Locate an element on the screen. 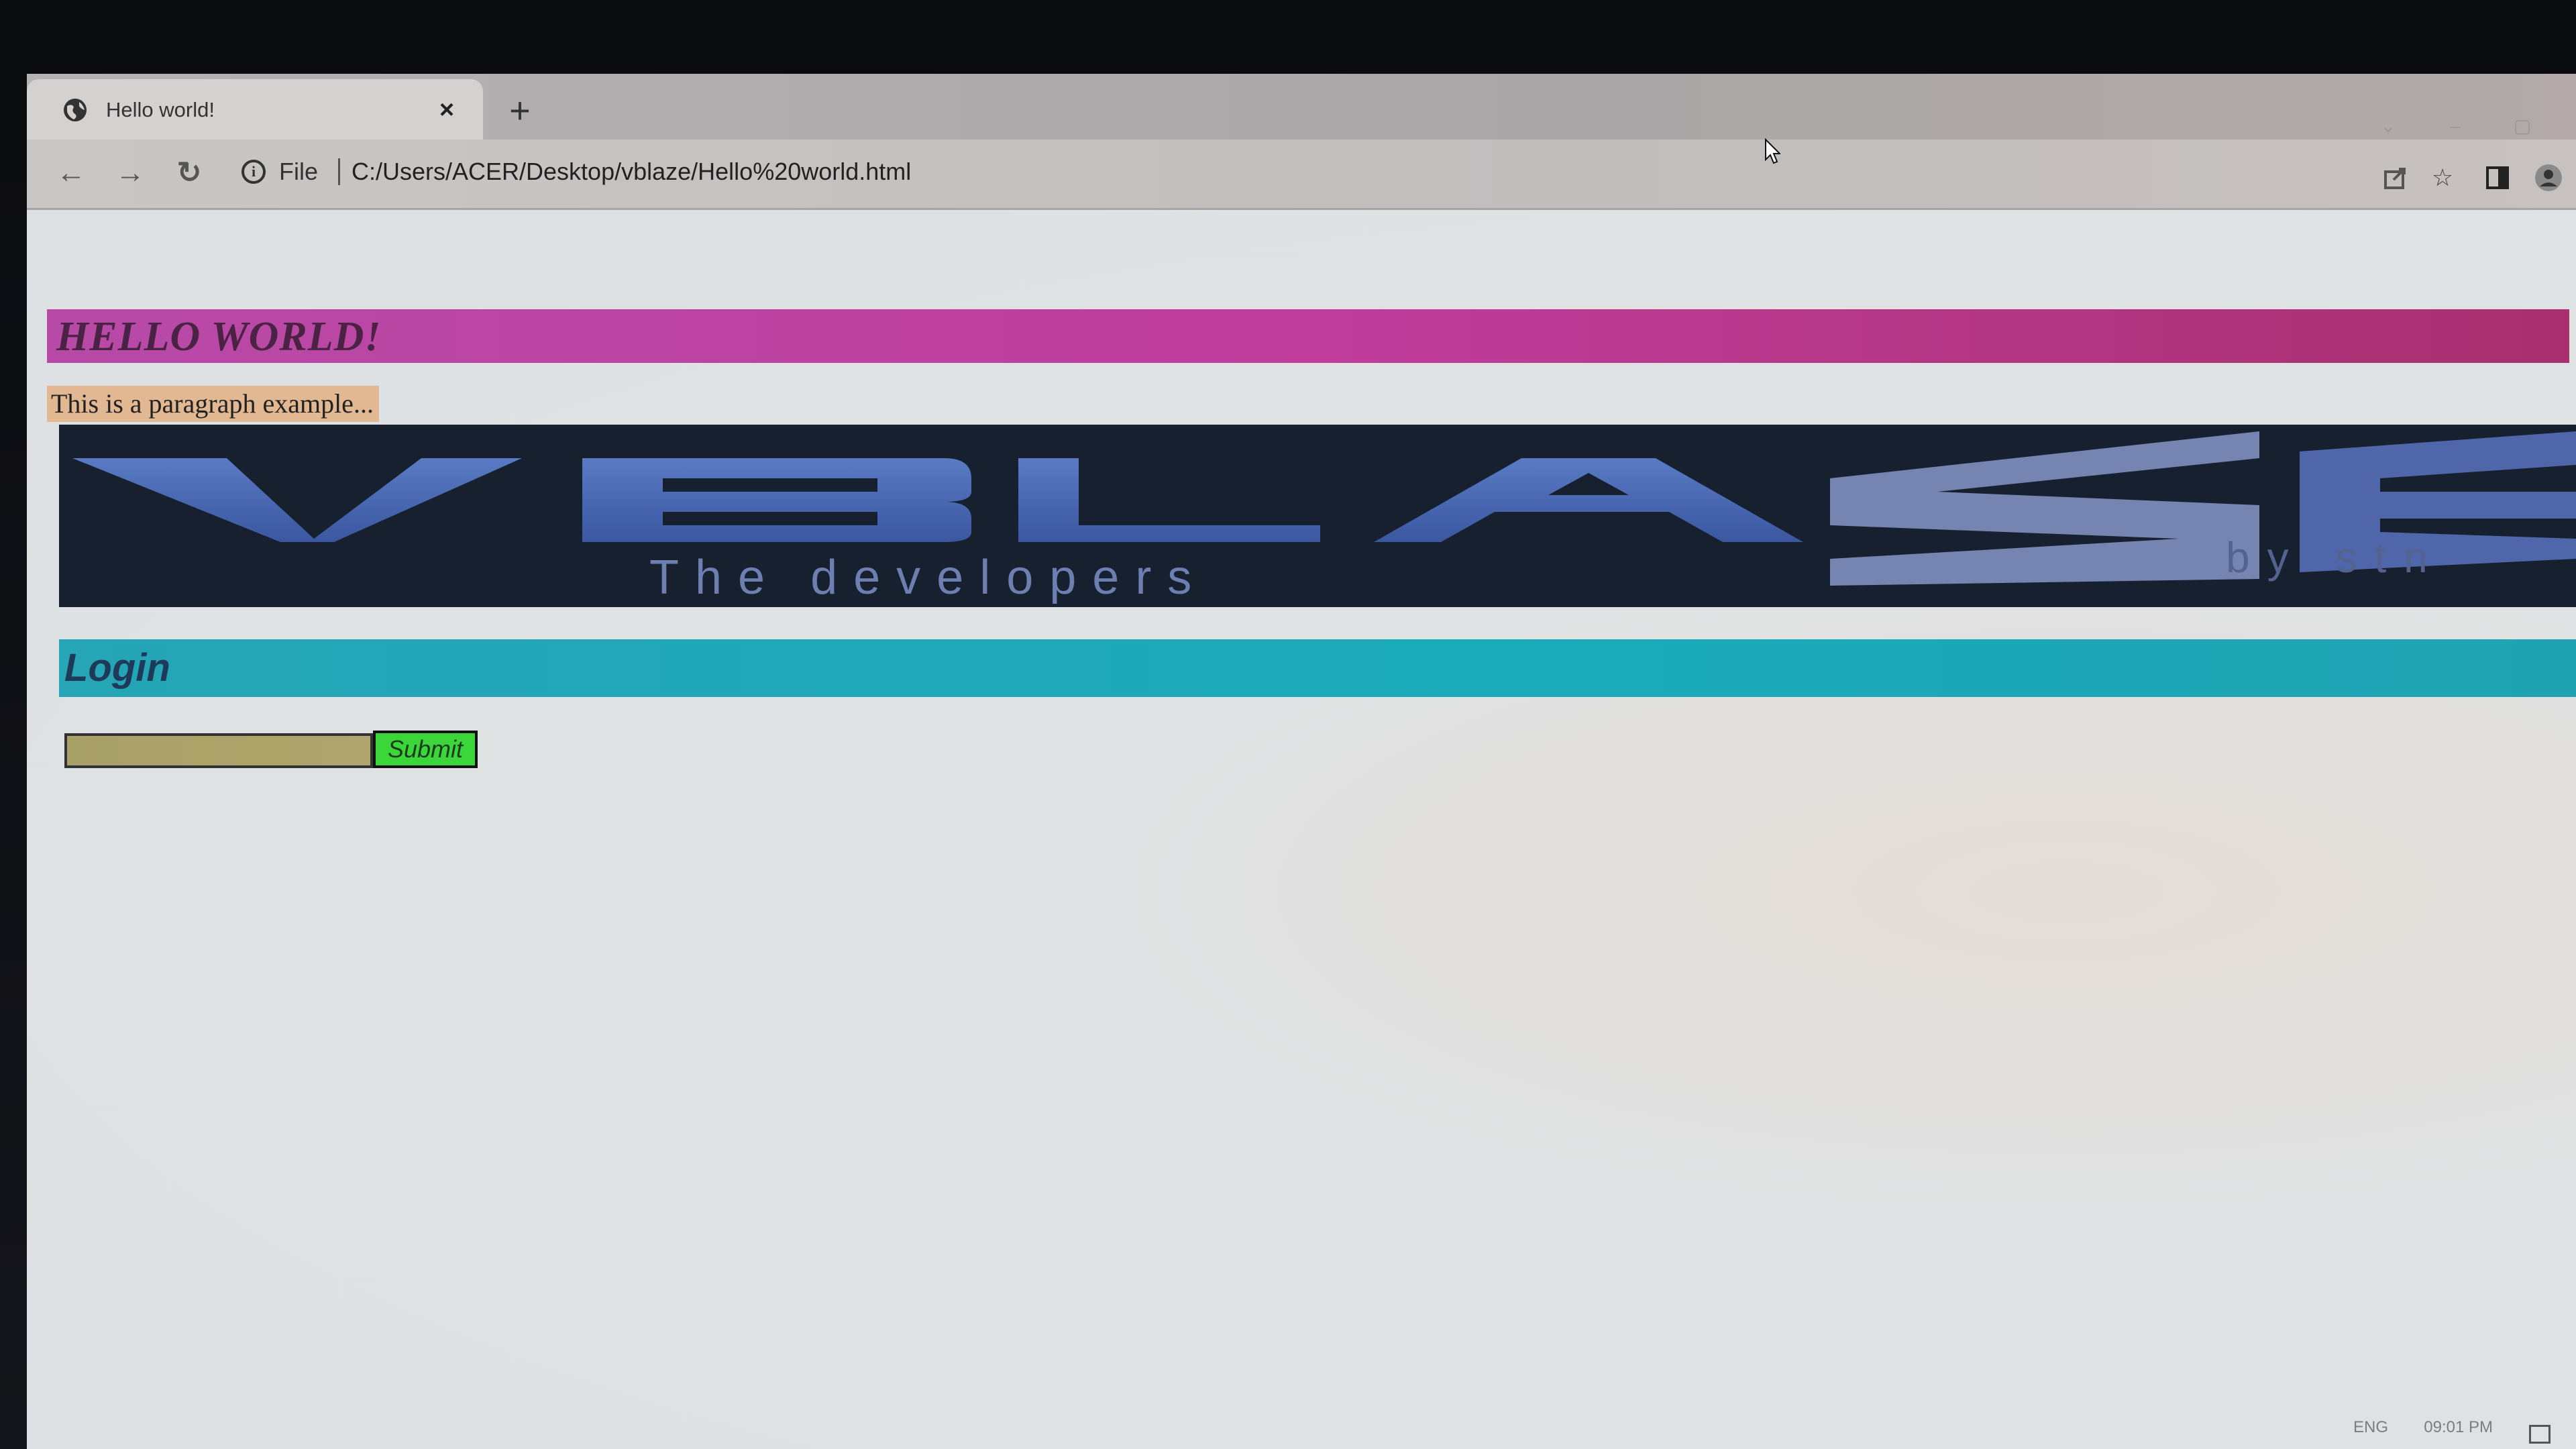 This screenshot has width=2576, height=1449. submit-button: Submit is located at coordinates (425, 749).